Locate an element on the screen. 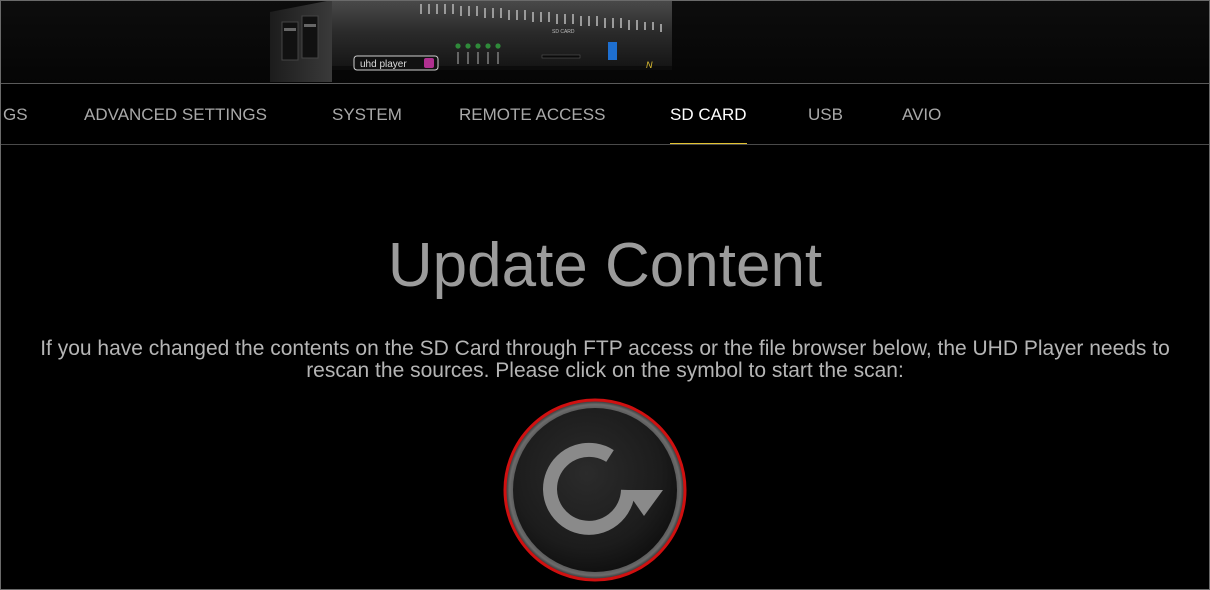 The image size is (1210, 590). header-banner: uhd player SD CARD N is located at coordinates (605, 42).